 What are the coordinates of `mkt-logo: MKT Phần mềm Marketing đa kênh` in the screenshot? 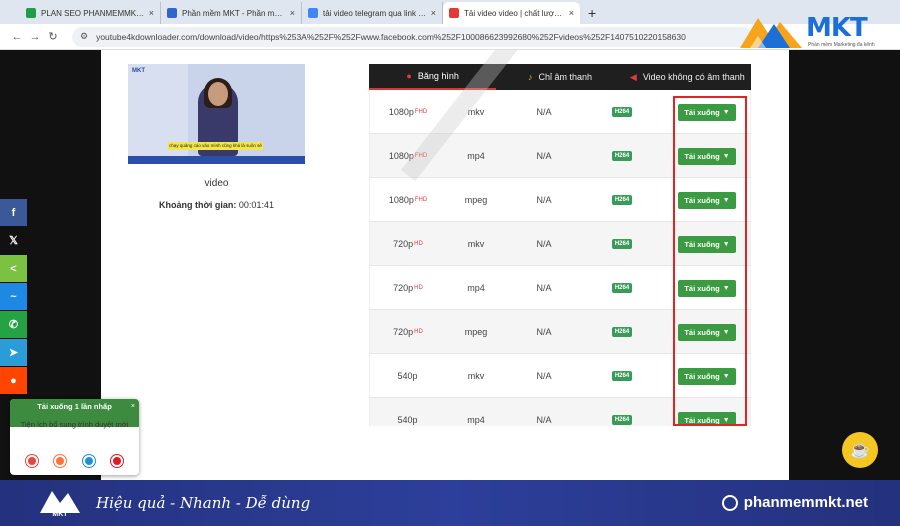 It's located at (811, 30).